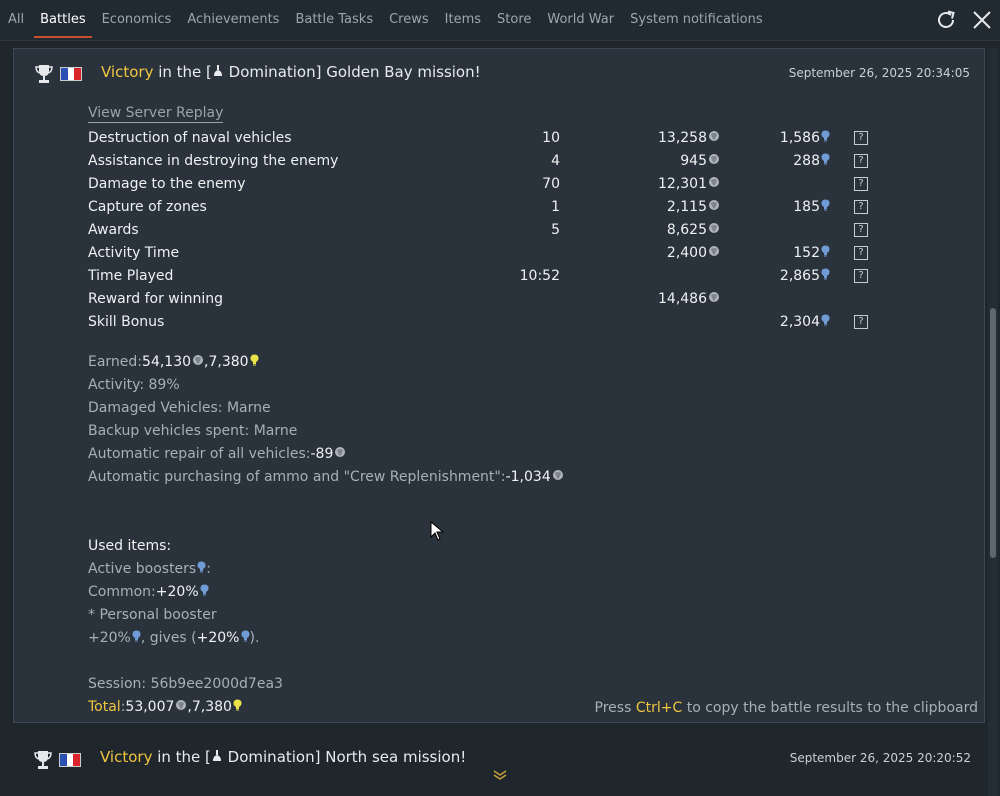 The width and height of the screenshot is (1000, 796). I want to click on reward-label: Skill Bonus, so click(126, 322).